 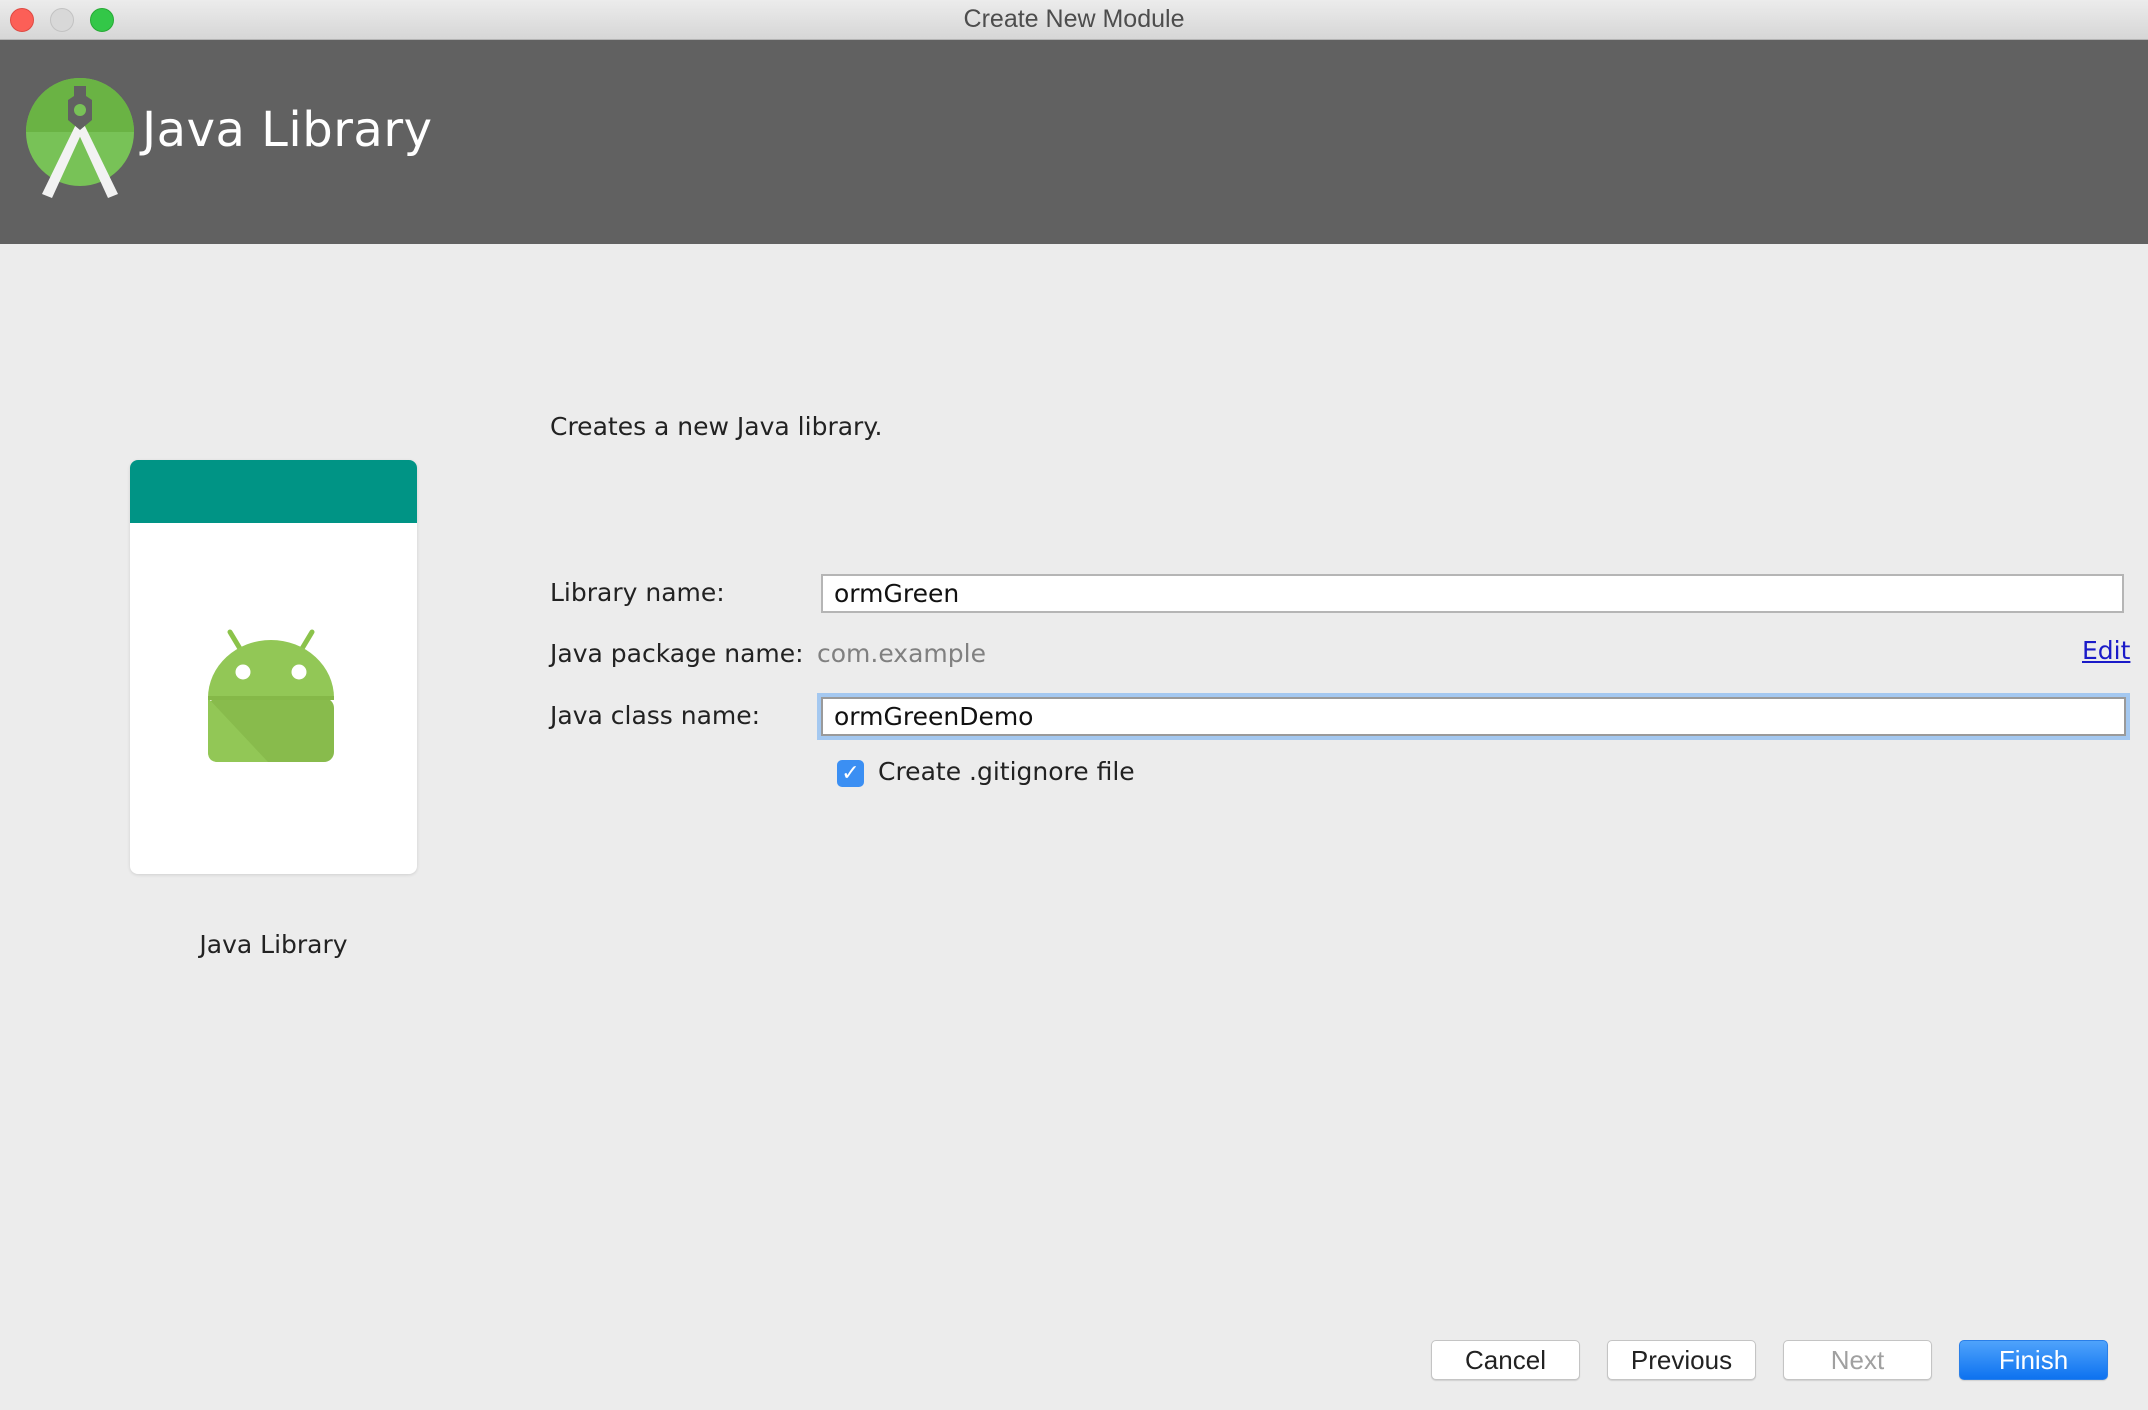 I want to click on package-name-label: Java package name:, so click(x=677, y=653).